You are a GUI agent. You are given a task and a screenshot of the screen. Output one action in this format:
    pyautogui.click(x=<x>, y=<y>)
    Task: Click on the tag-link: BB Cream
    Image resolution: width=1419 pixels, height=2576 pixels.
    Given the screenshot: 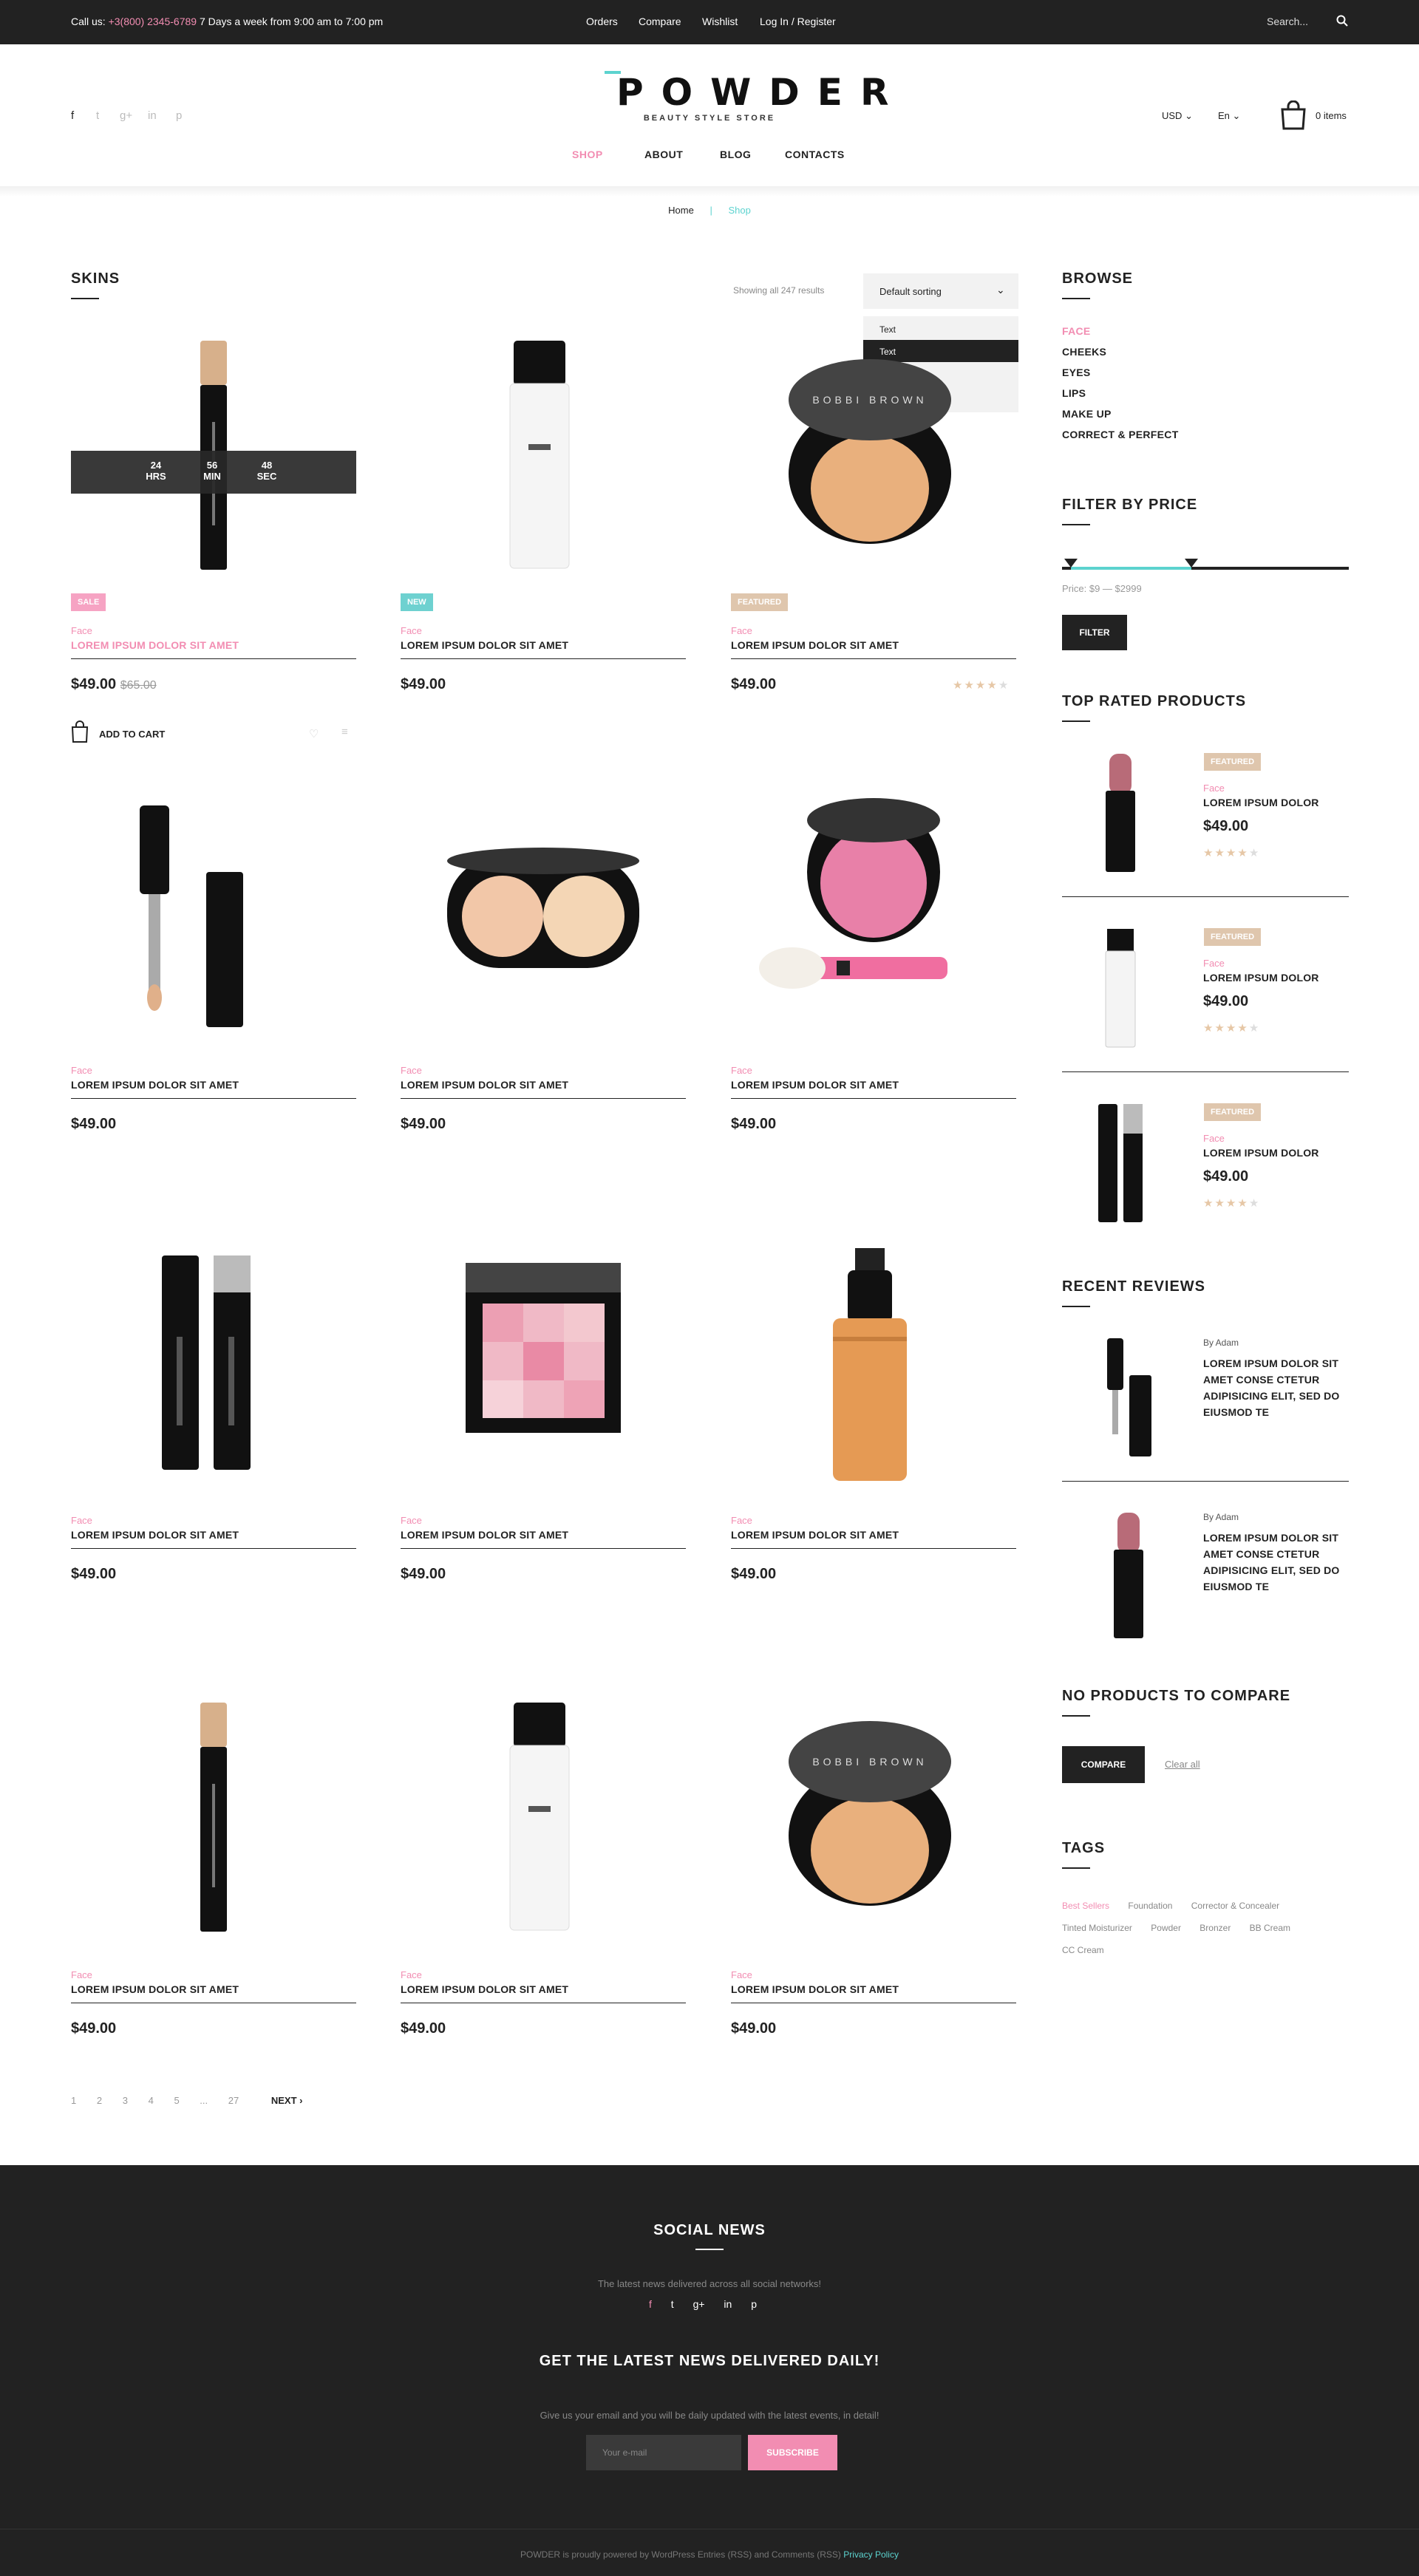 What is the action you would take?
    pyautogui.click(x=1270, y=1928)
    